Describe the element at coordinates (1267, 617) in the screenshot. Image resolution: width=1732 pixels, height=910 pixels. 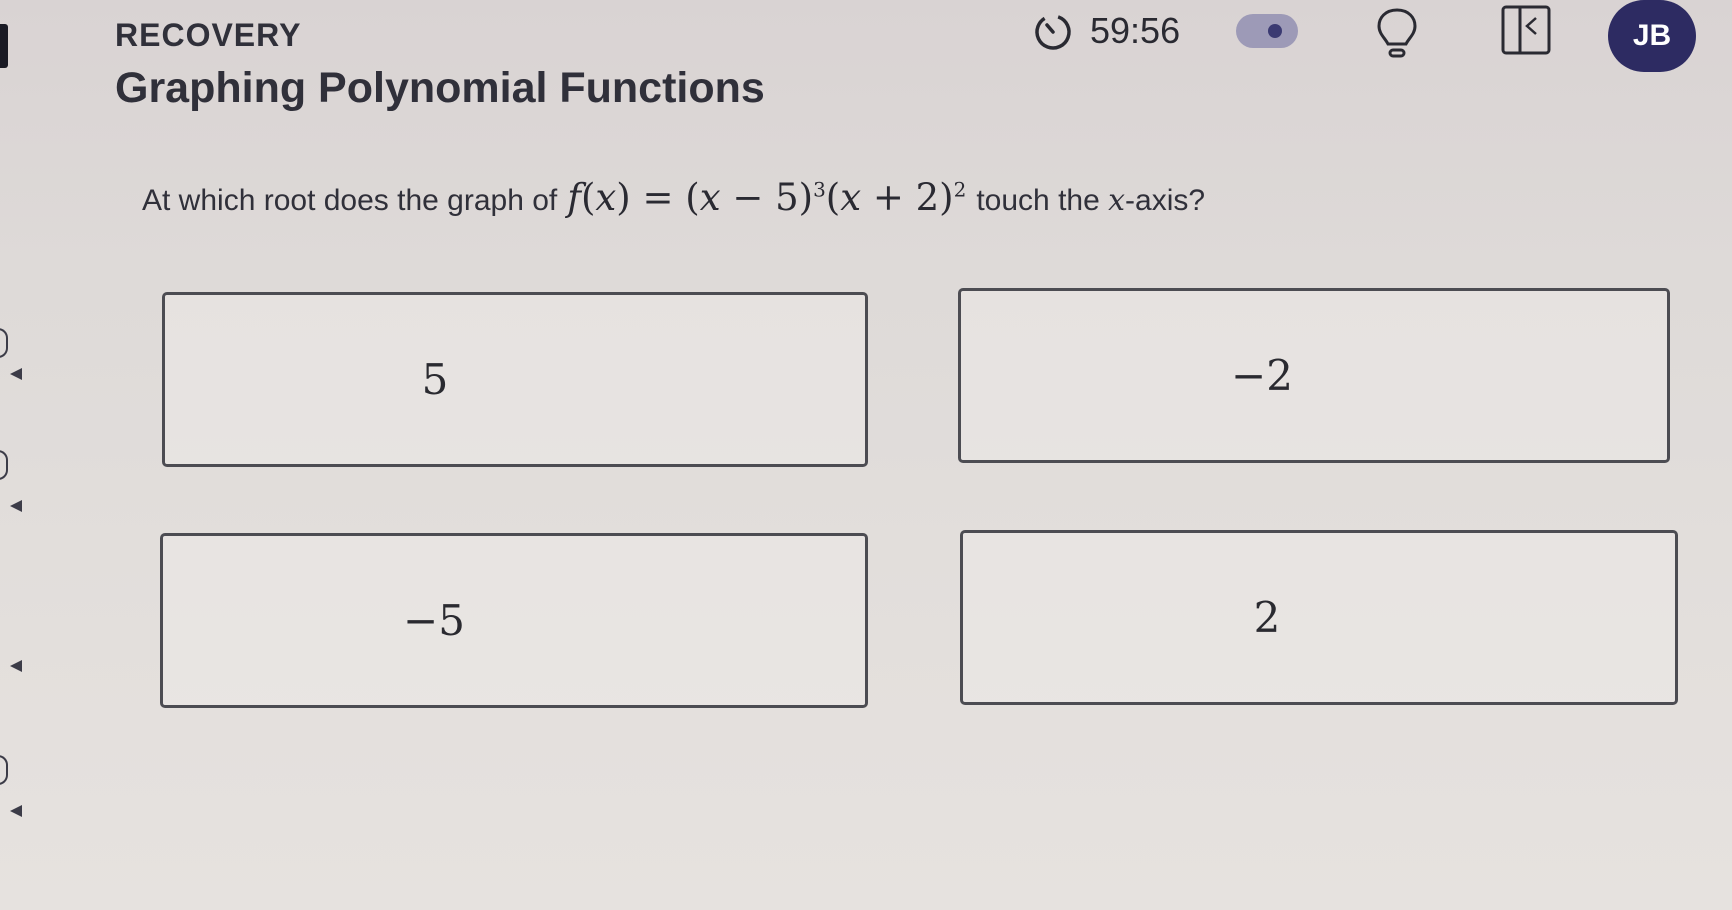
I see `answer-choice-label: 2` at that location.